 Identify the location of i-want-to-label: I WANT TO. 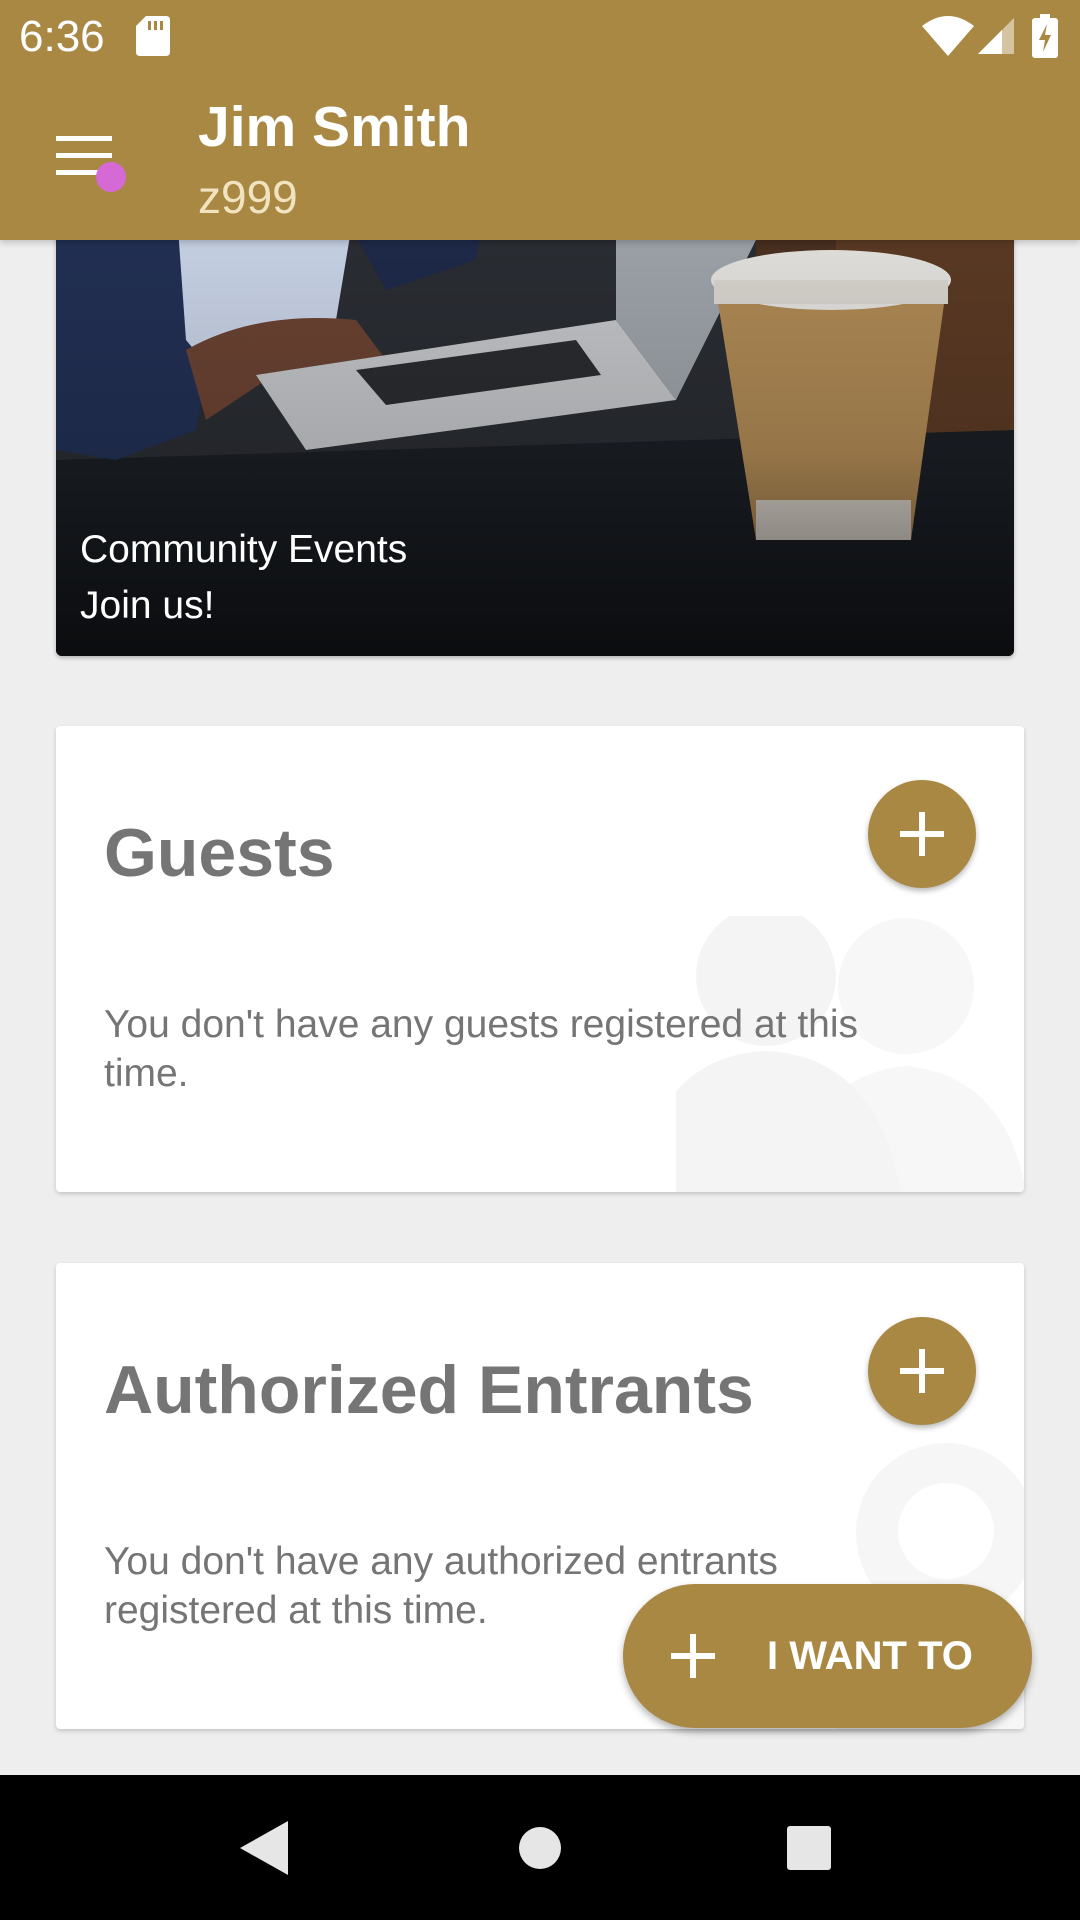
(870, 1656).